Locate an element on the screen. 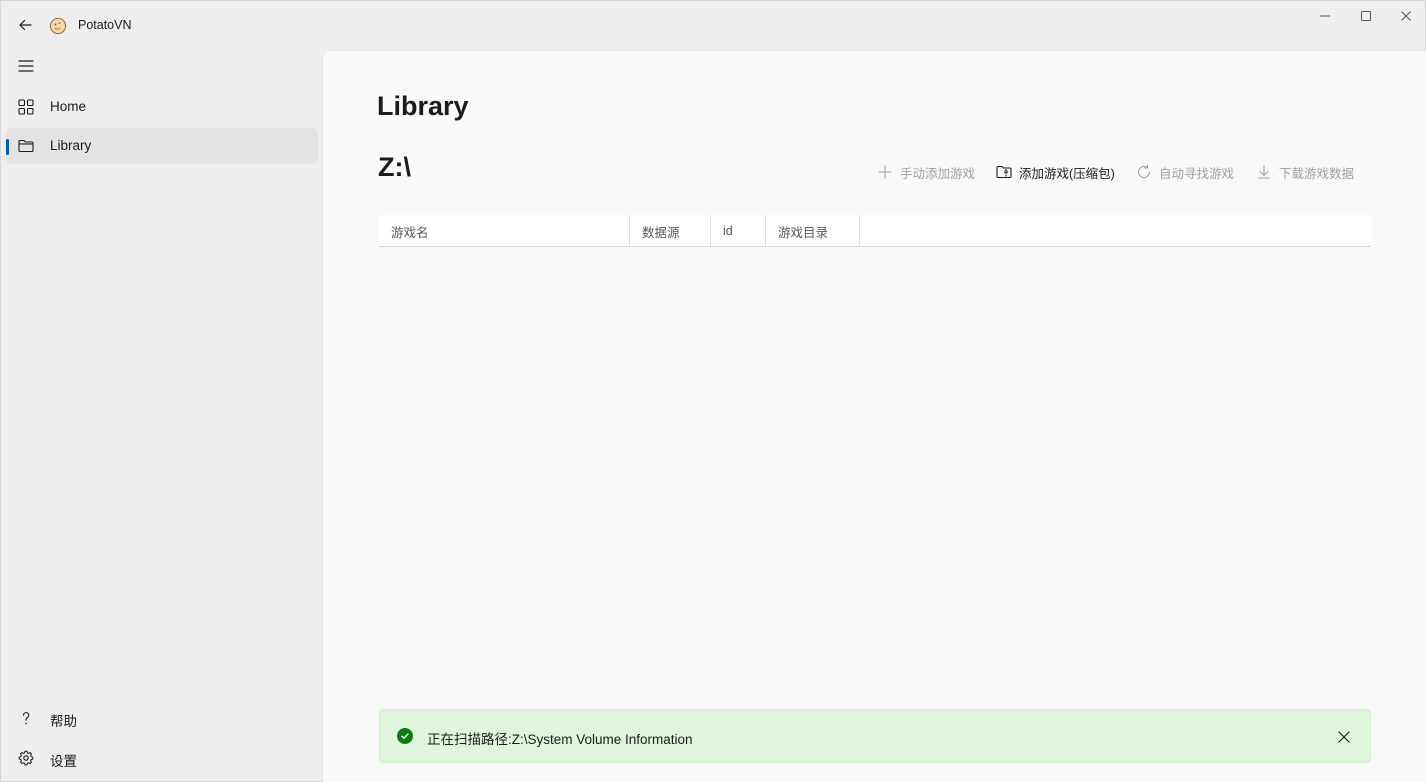 This screenshot has width=1426, height=782. check-circle-icon is located at coordinates (405, 736).